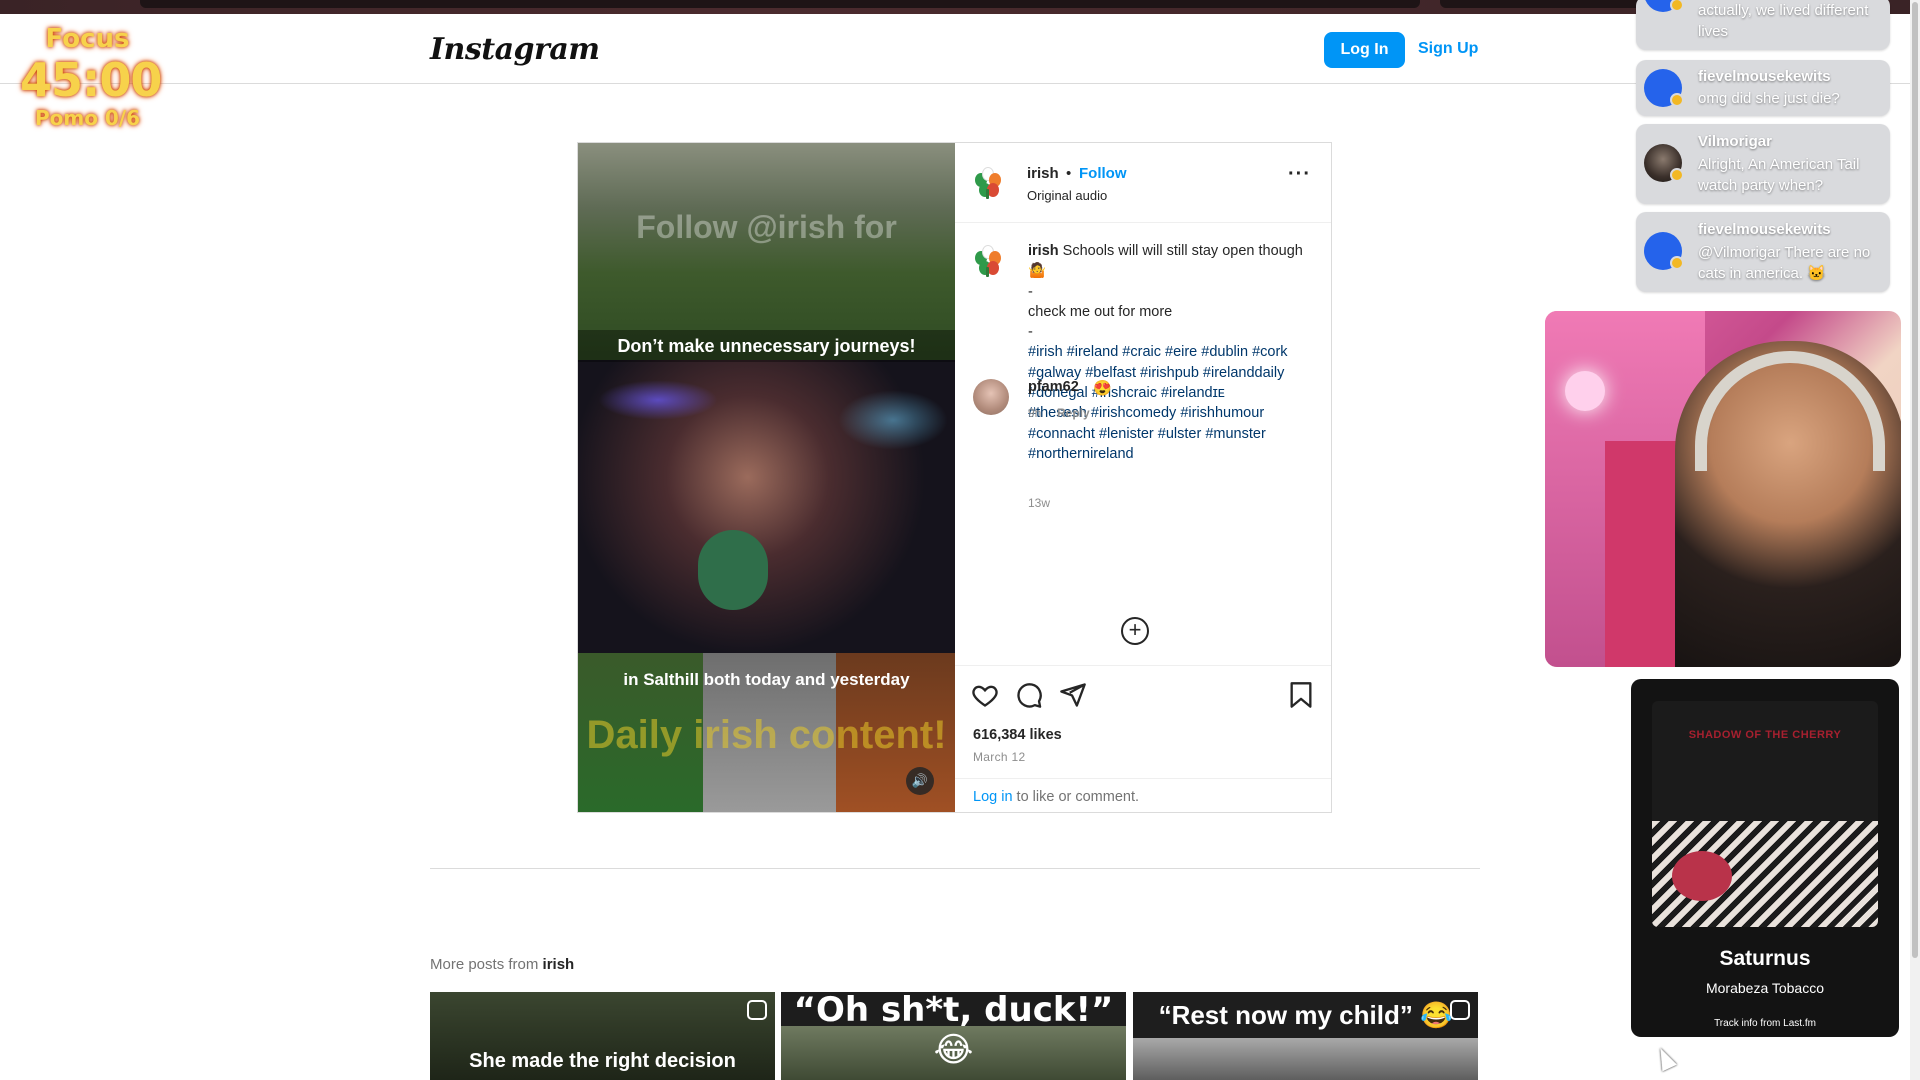 The width and height of the screenshot is (1920, 1080). Describe the element at coordinates (1029, 695) in the screenshot. I see `comment-icon` at that location.